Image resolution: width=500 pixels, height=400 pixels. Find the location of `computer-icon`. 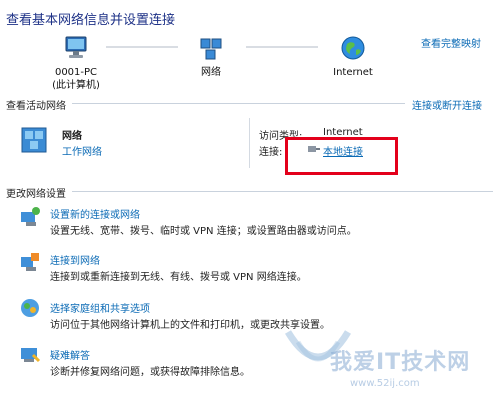

computer-icon is located at coordinates (76, 48).